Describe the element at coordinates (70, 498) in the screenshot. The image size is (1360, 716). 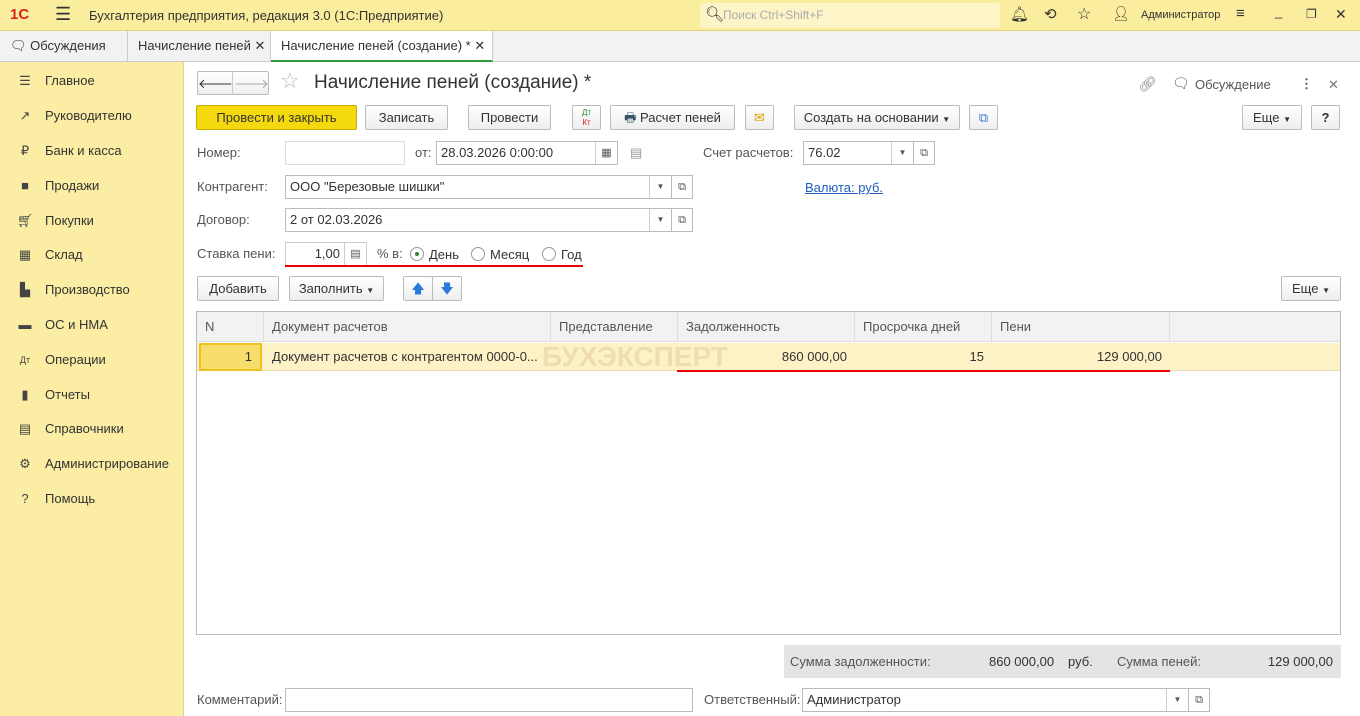
I see `sidebar-item-label: Помощь` at that location.